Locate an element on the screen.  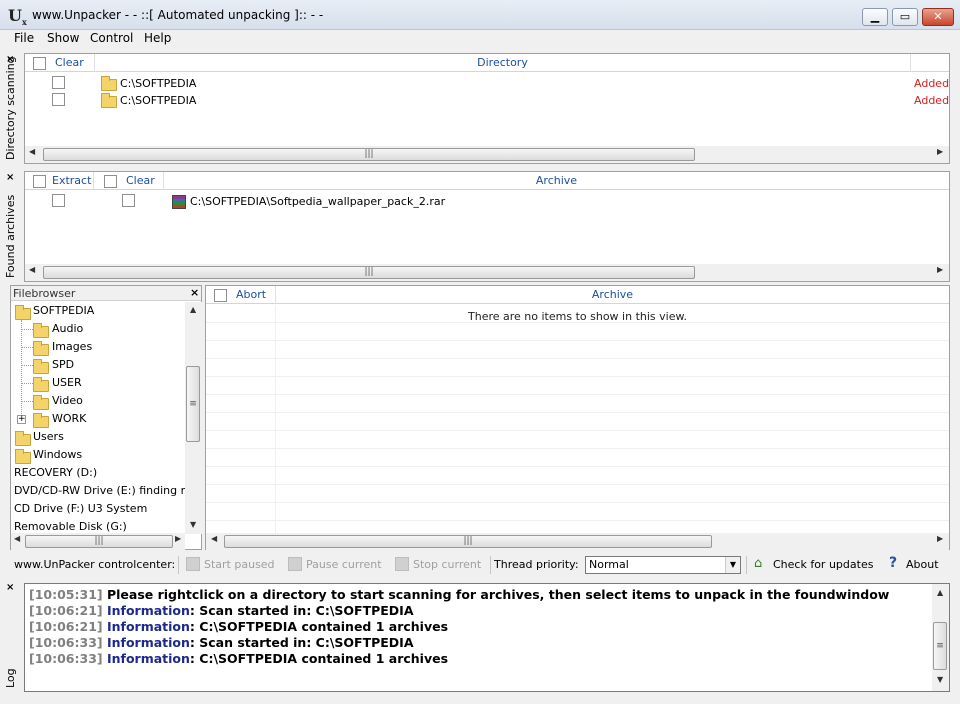
drive-dvd: DVD/CD-RW Drive (E:) finding ne is located at coordinates (100, 490).